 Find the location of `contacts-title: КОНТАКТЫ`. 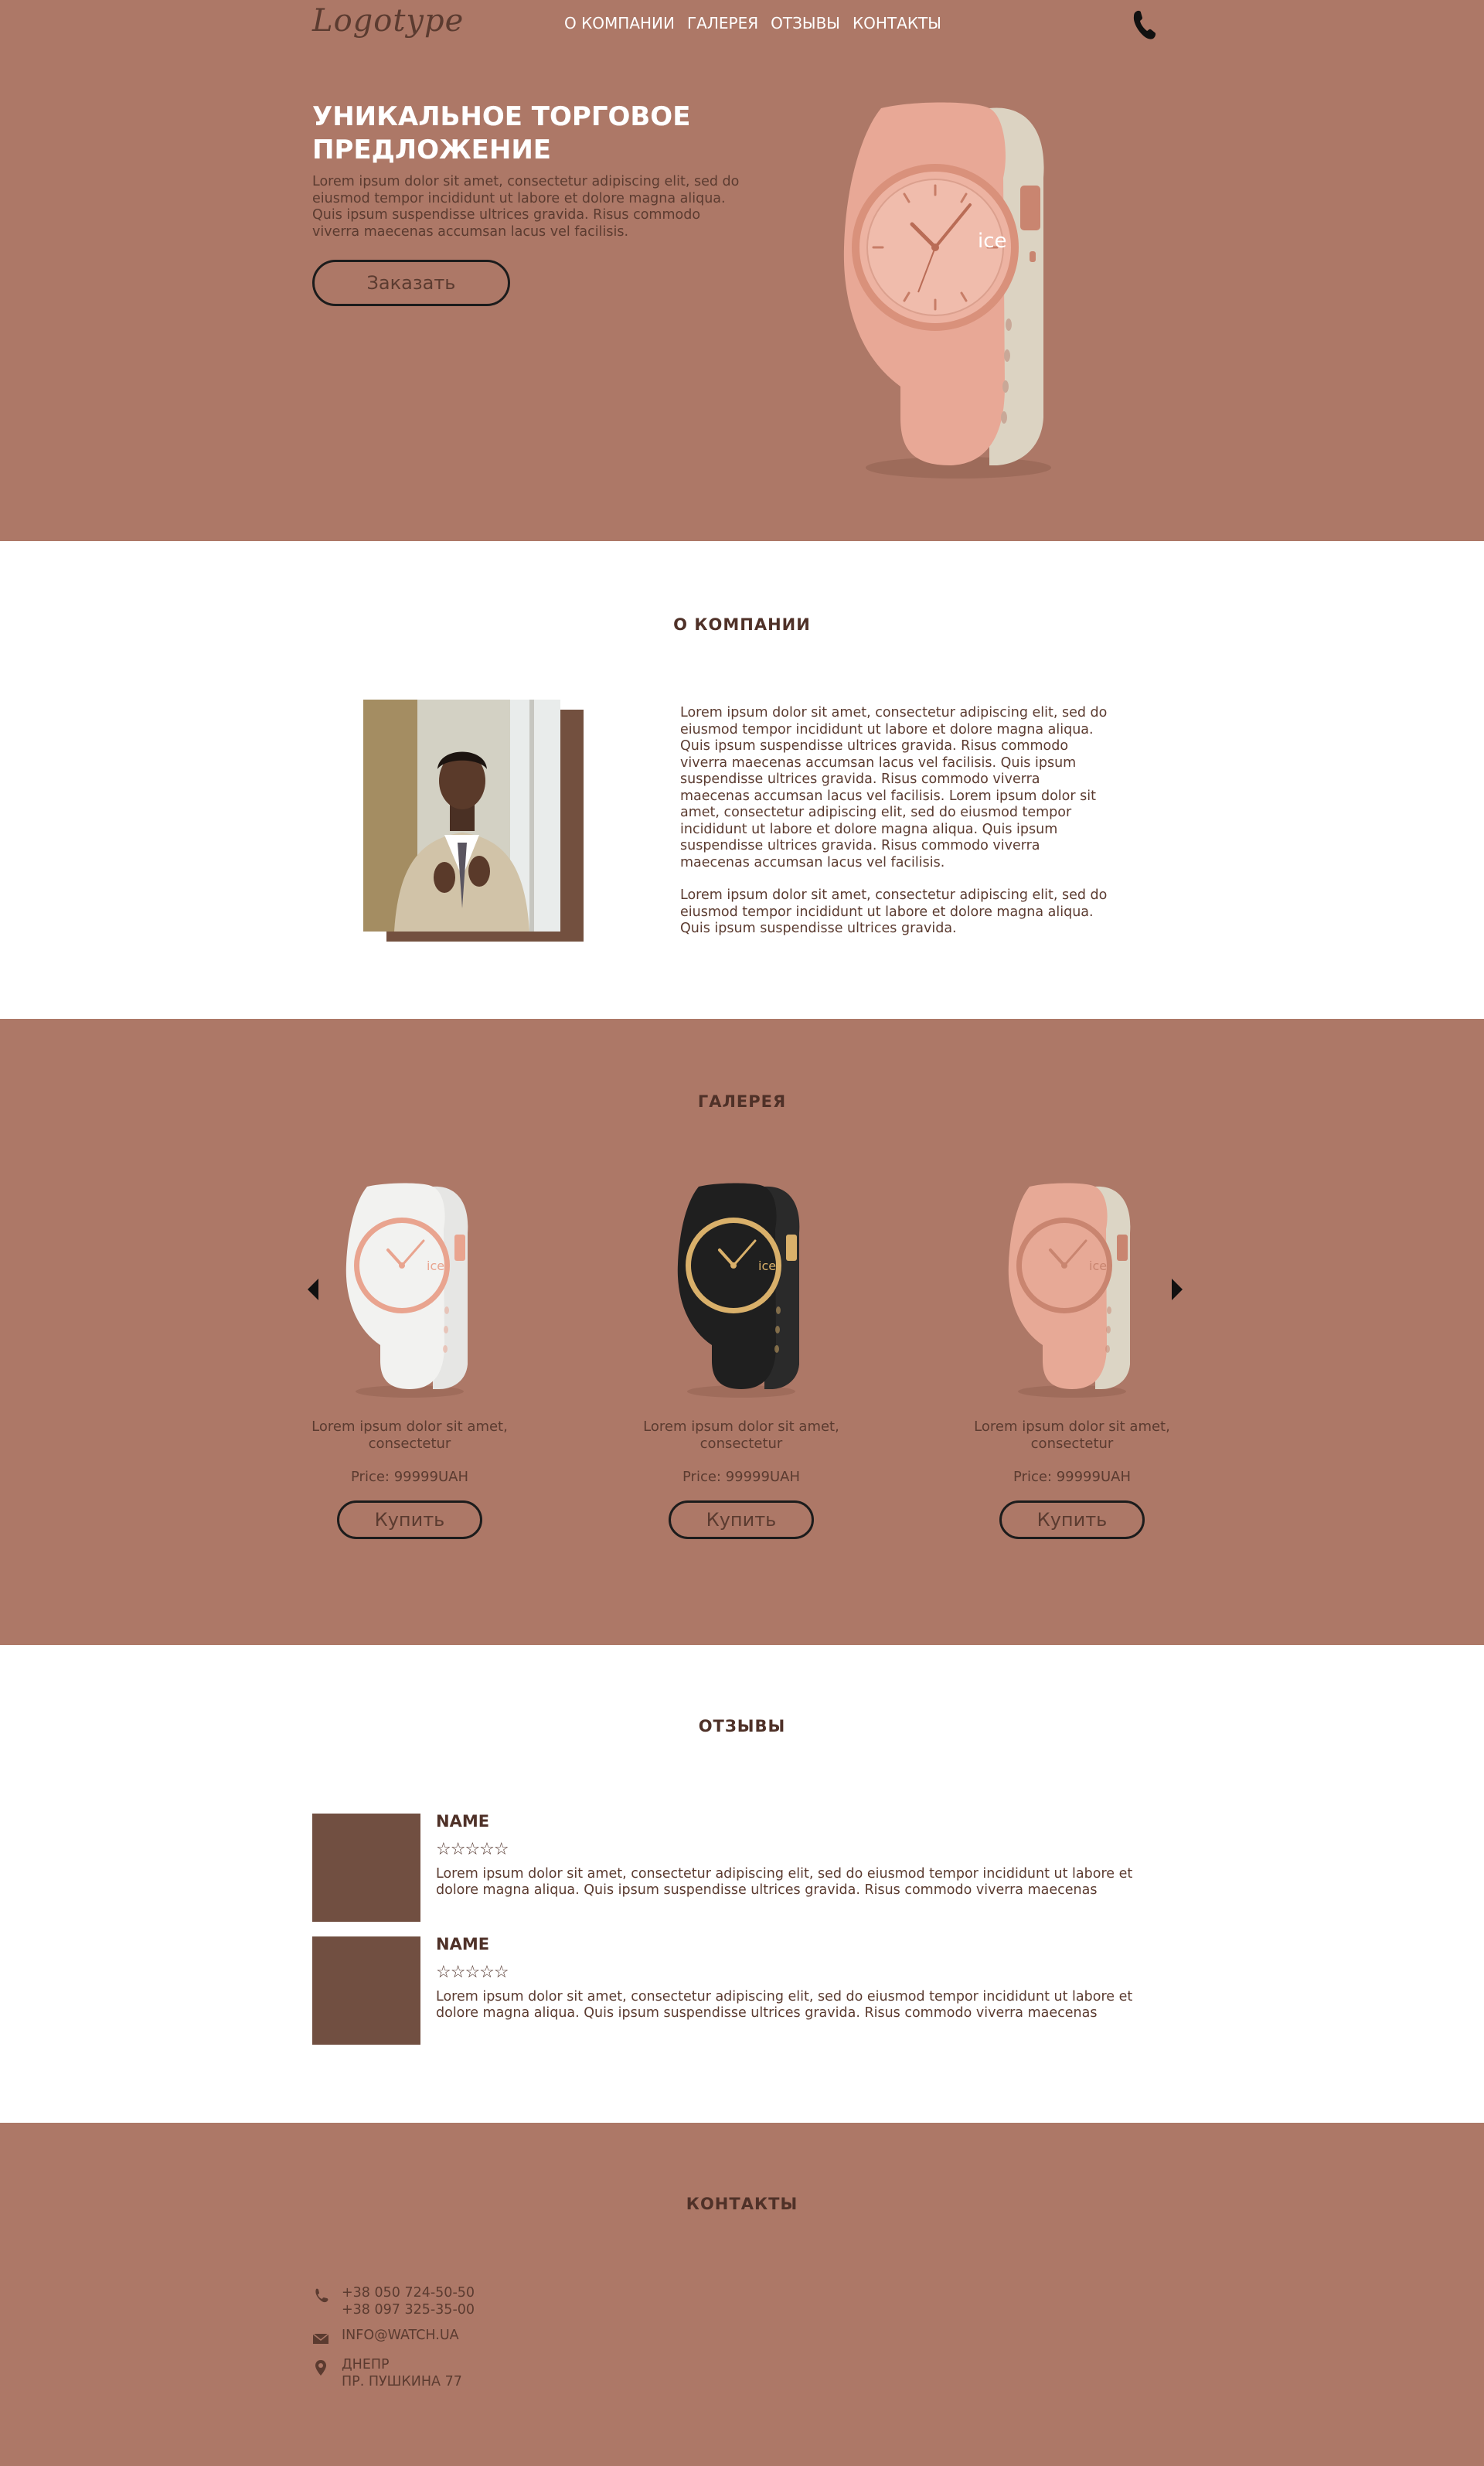

contacts-title: КОНТАКТЫ is located at coordinates (742, 2204).